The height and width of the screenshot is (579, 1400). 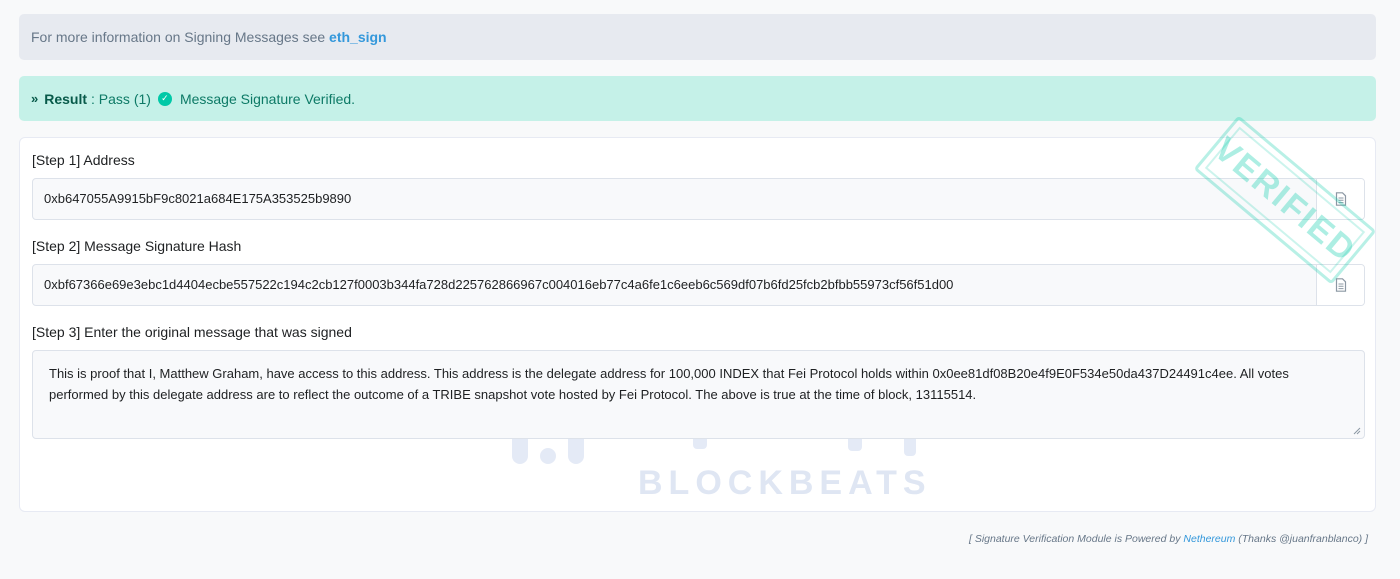 I want to click on step1-label: [Step 1] Address, so click(x=83, y=160).